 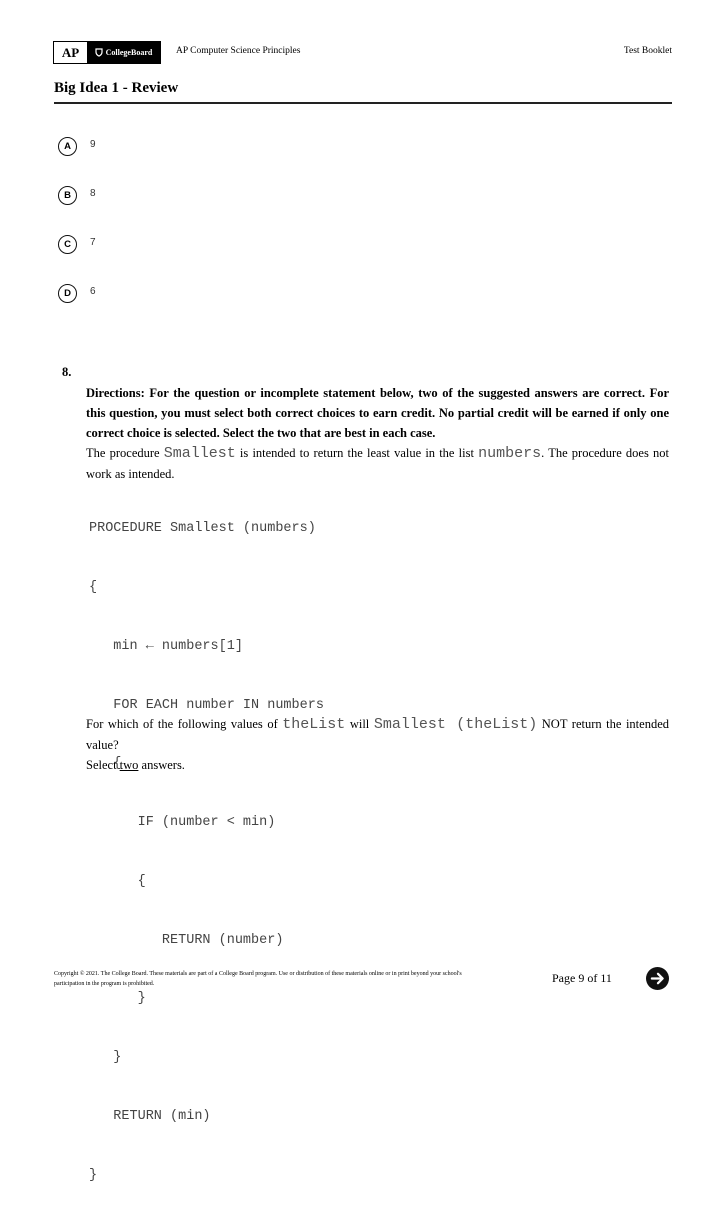 What do you see at coordinates (67, 146) in the screenshot?
I see `choice-bubble: A` at bounding box center [67, 146].